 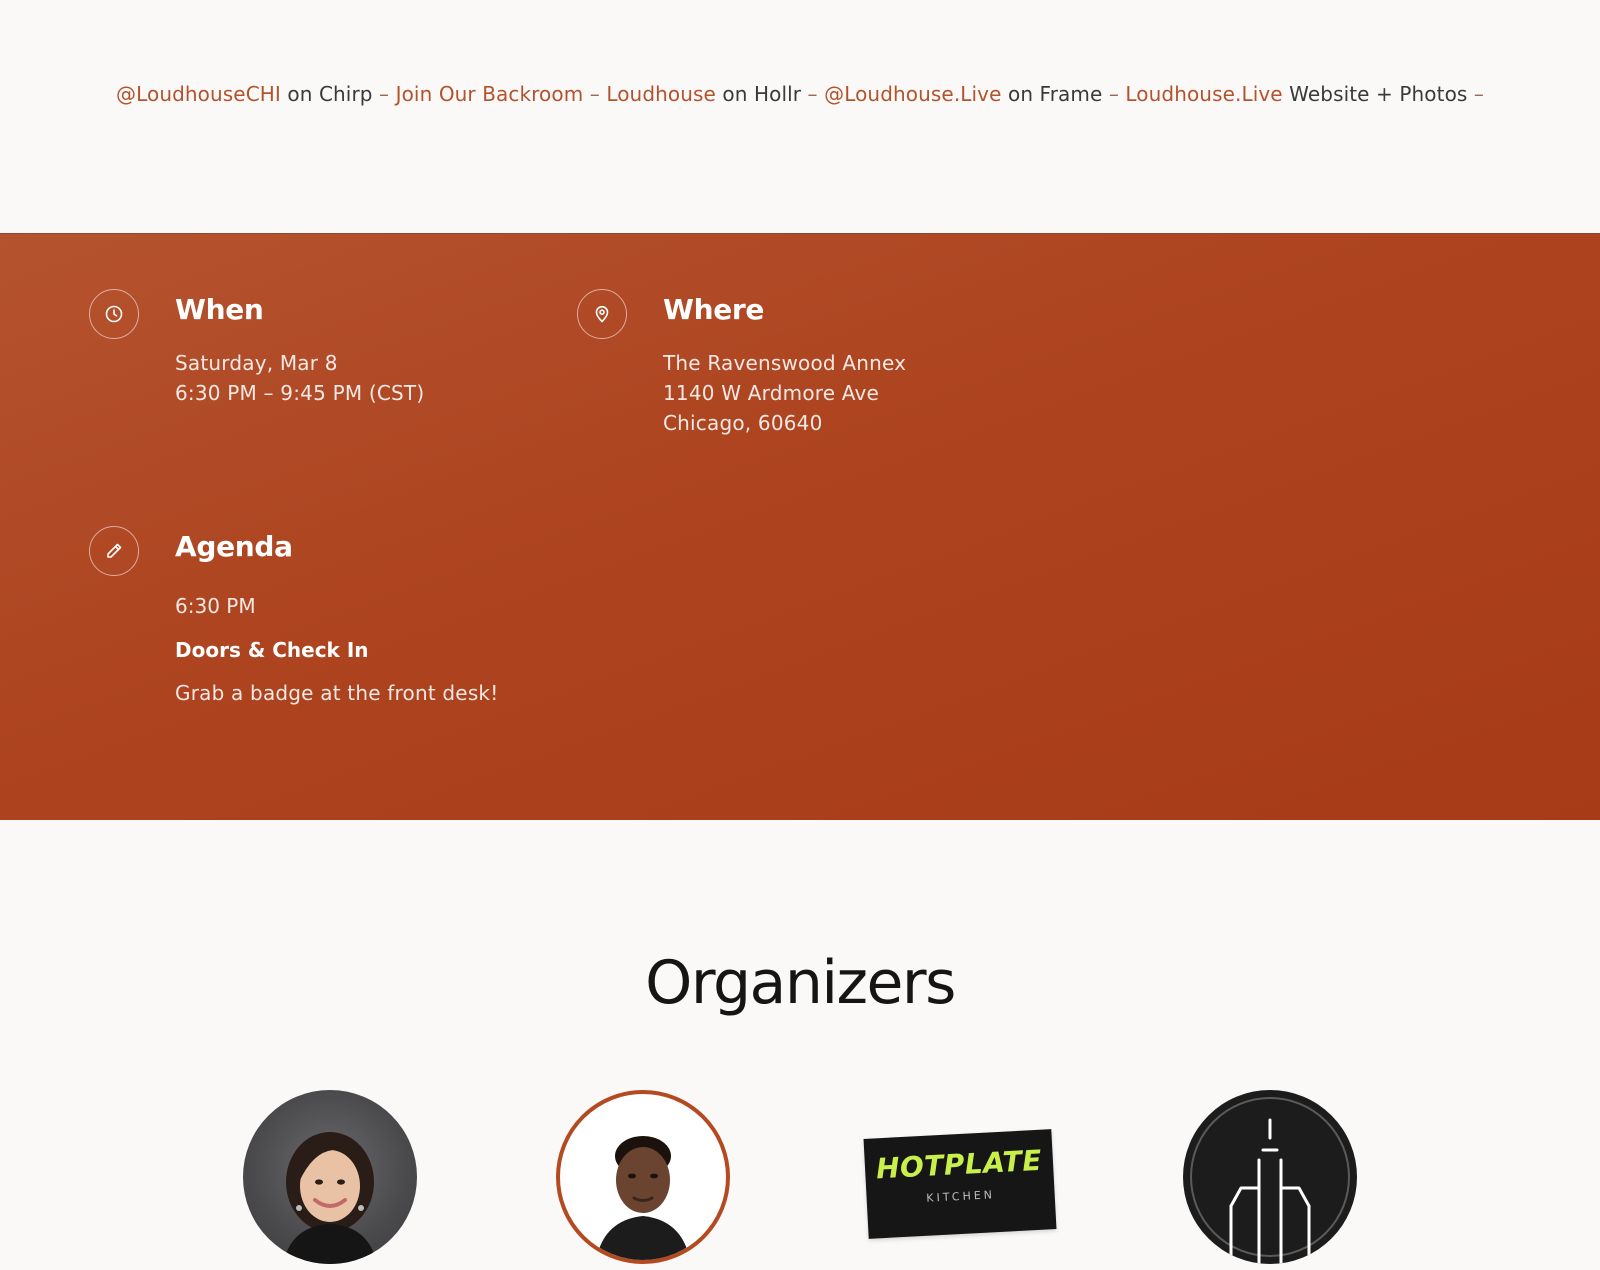 What do you see at coordinates (300, 393) in the screenshot?
I see `event-time: 6:30 PM – 9:45 PM (CST)` at bounding box center [300, 393].